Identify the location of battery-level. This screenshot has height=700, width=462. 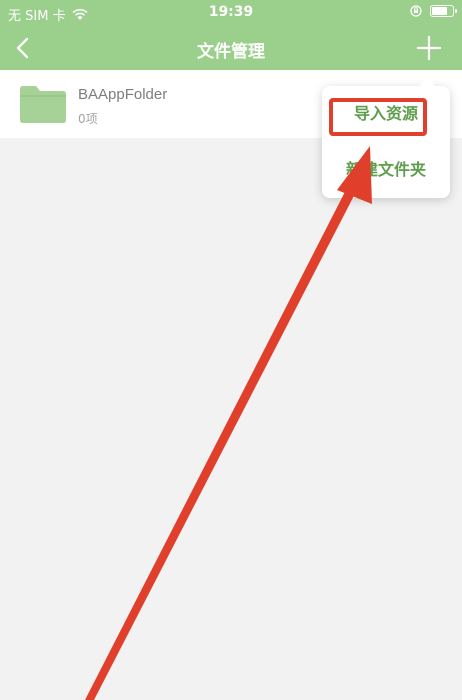
(440, 11).